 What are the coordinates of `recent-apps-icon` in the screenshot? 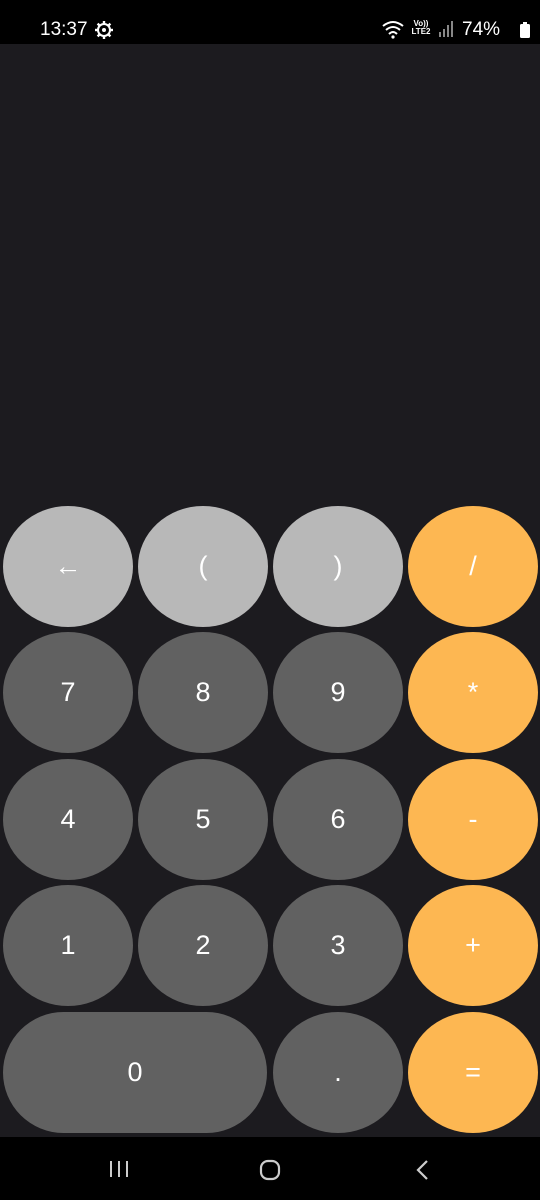 It's located at (119, 1169).